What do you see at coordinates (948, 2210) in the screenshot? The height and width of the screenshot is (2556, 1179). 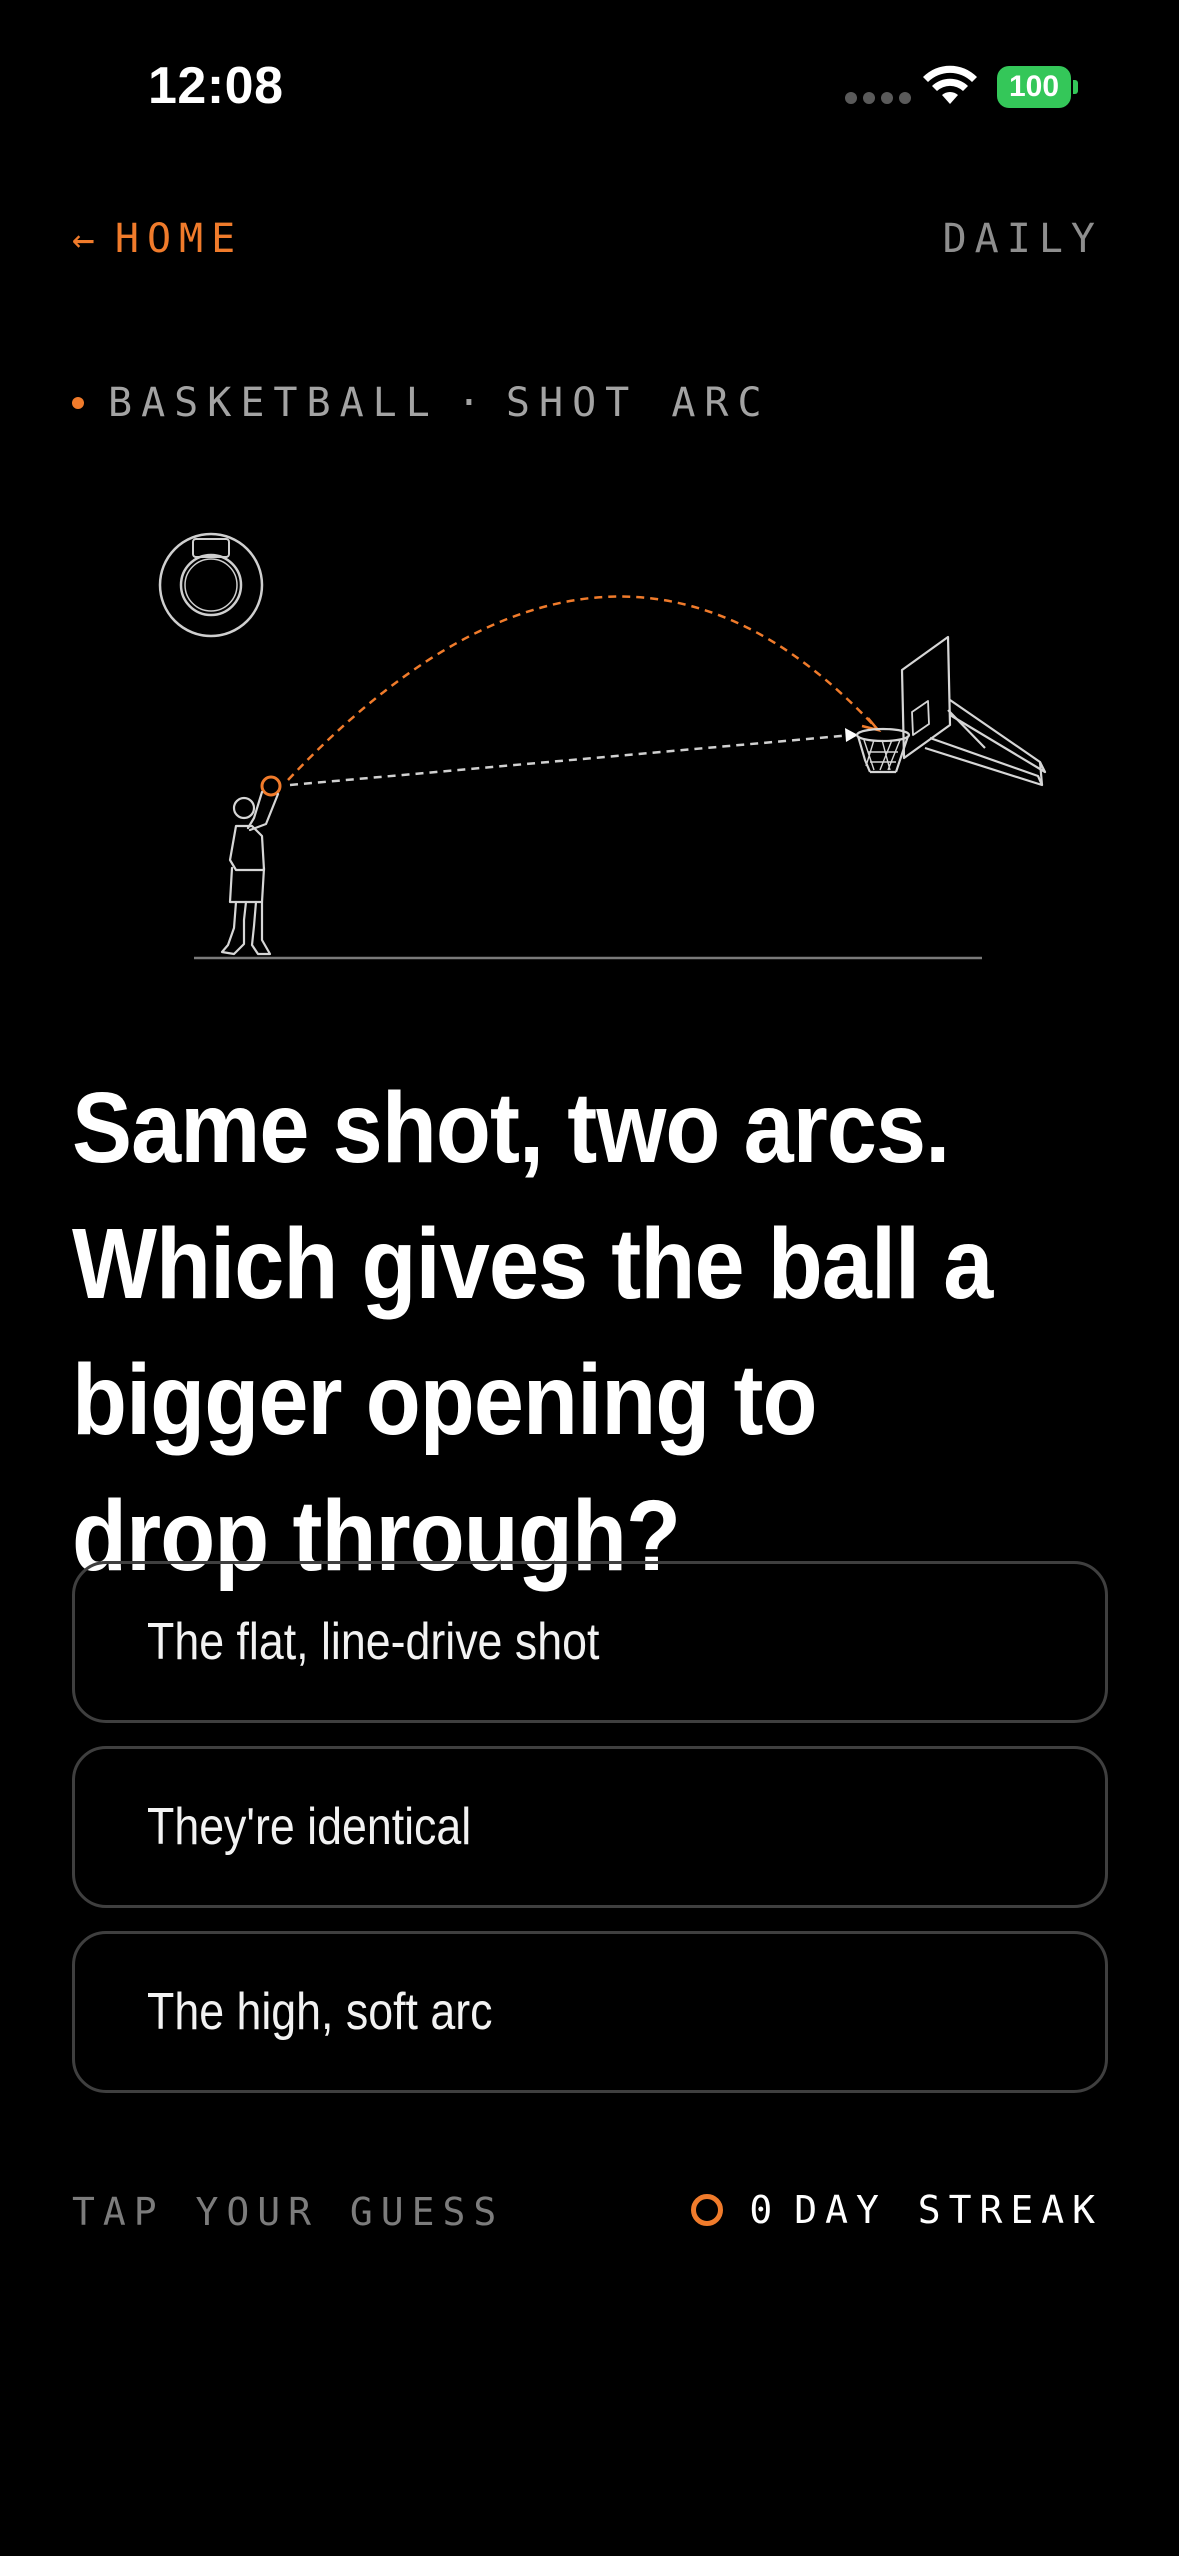 I see `streak-label: DAY STREAK` at bounding box center [948, 2210].